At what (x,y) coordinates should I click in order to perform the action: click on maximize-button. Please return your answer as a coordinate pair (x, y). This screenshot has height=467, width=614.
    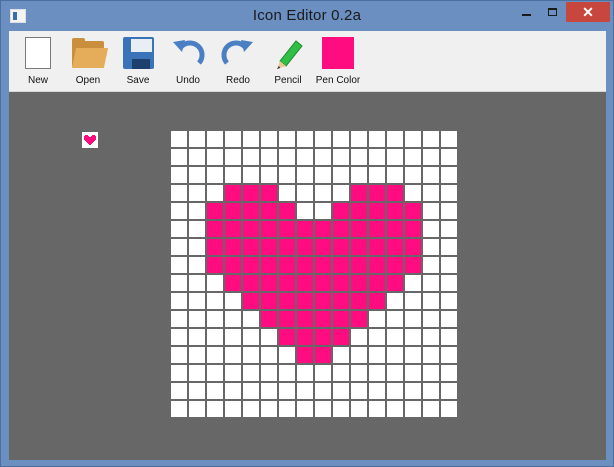
    Looking at the image, I should click on (552, 12).